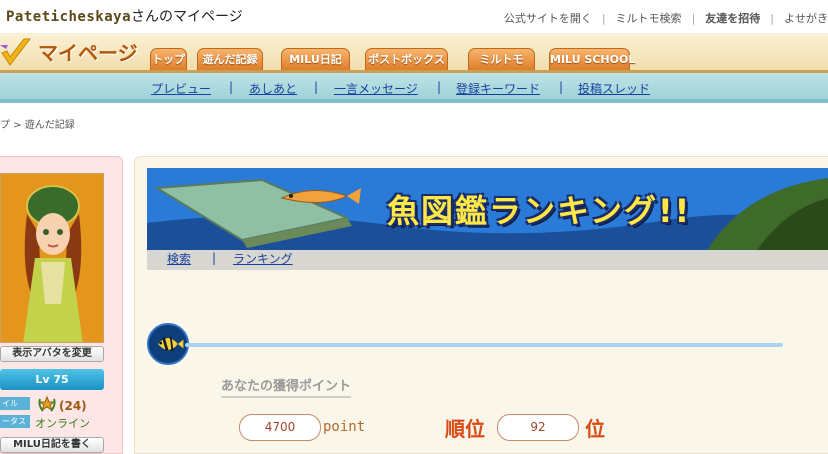 This screenshot has height=454, width=828. I want to click on laurel-medal-icon, so click(47, 403).